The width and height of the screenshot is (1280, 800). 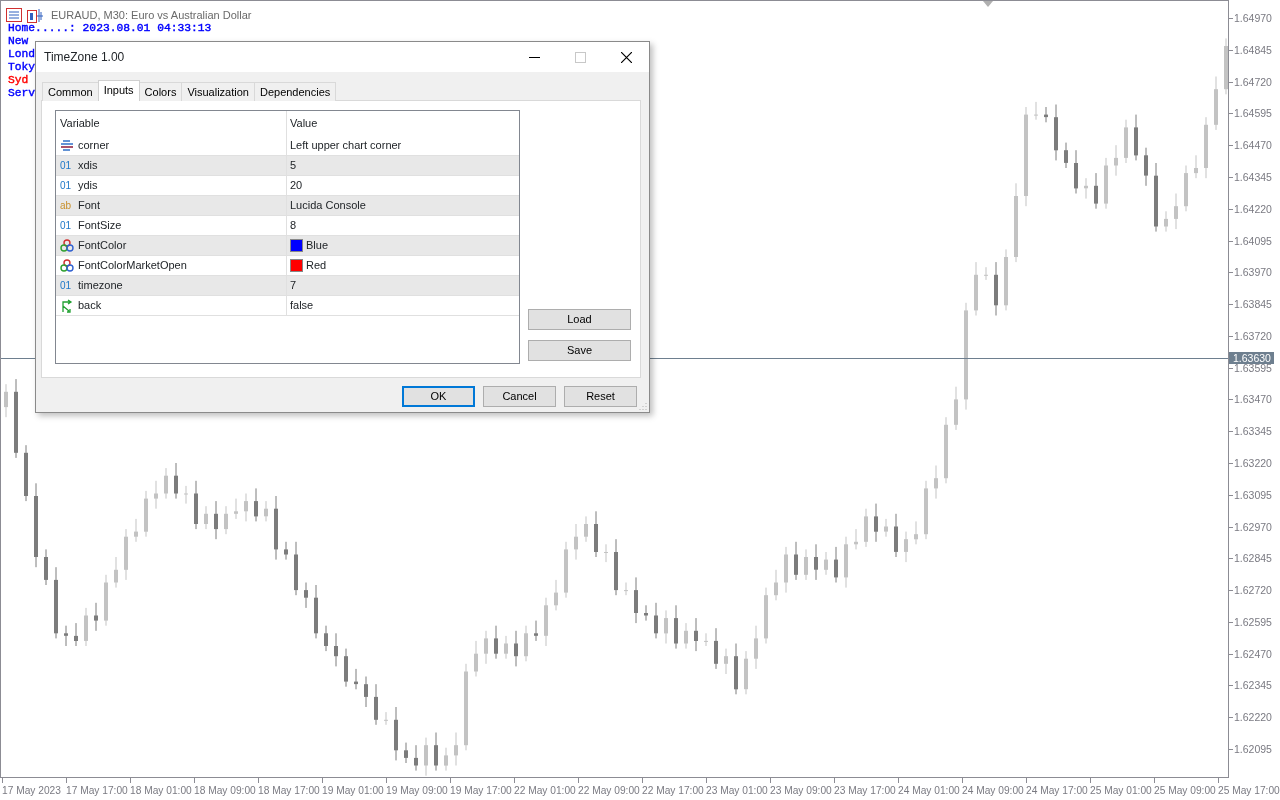 I want to click on indicator-icon, so click(x=35, y=15).